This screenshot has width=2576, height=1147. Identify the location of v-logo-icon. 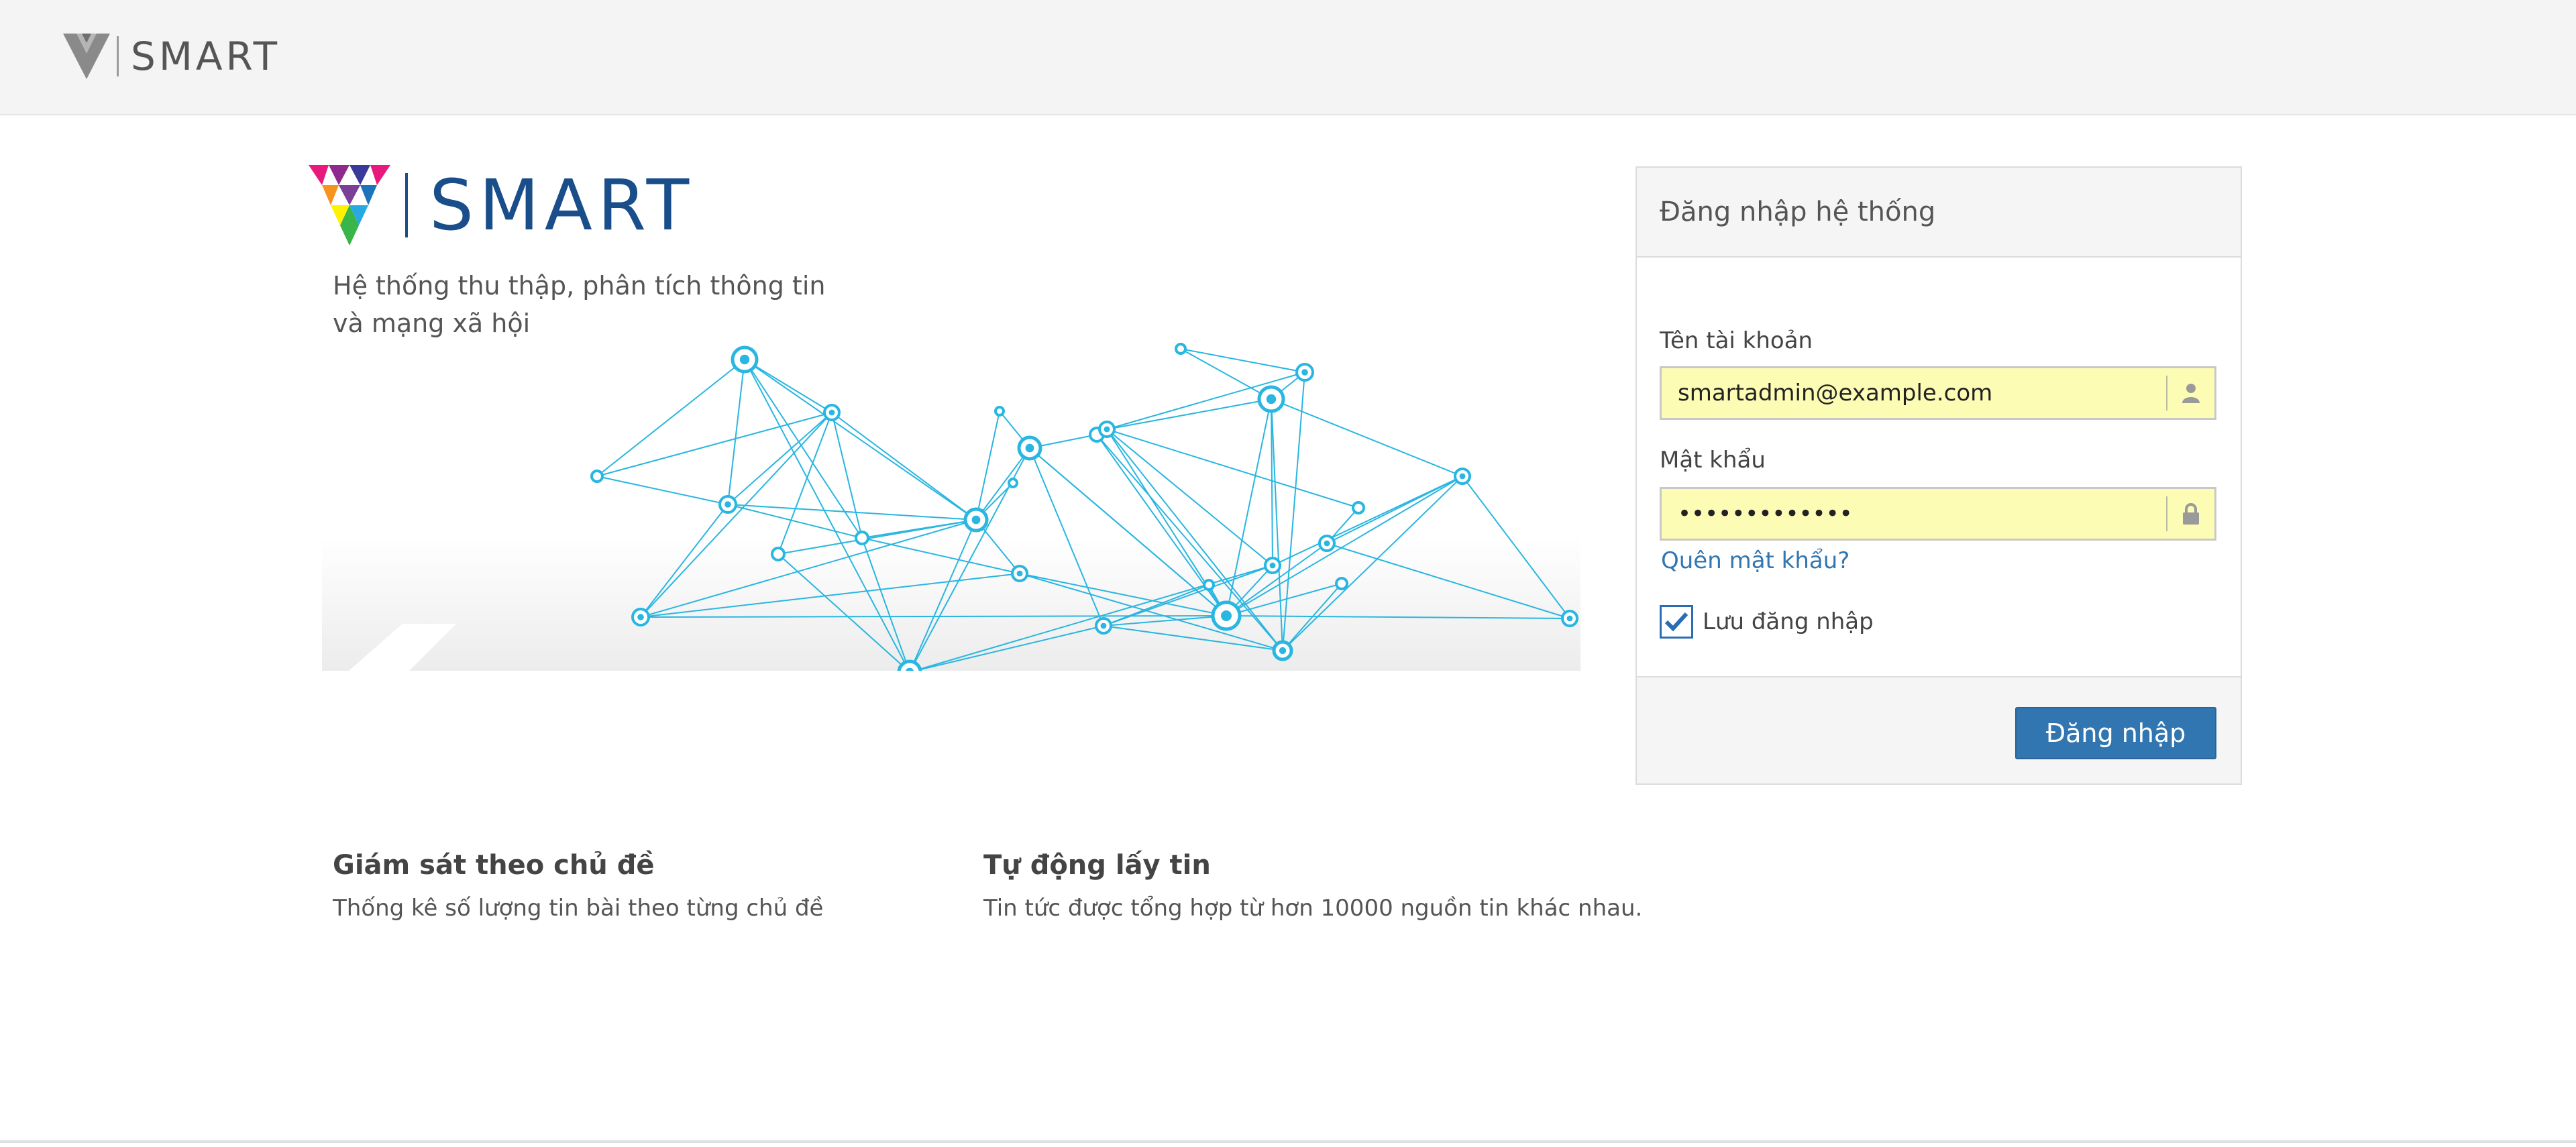
(86, 56).